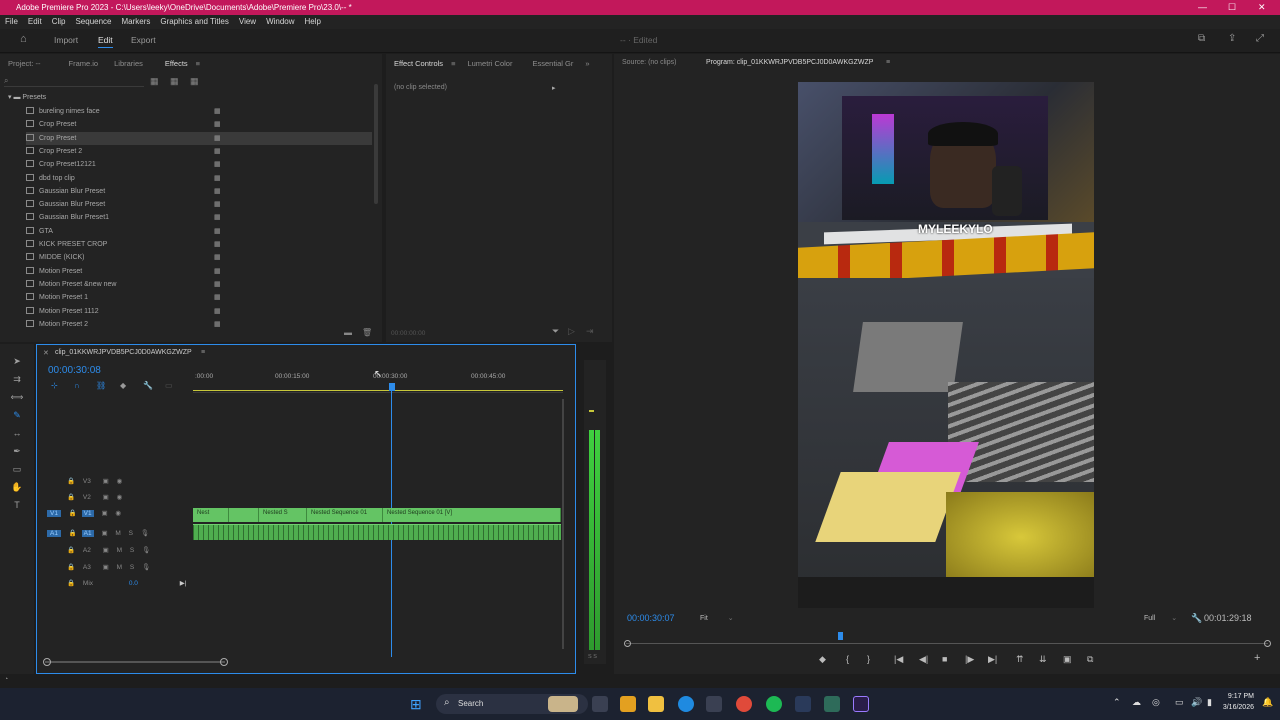 The image size is (1280, 720). I want to click on audio-clip-a1, so click(377, 532).